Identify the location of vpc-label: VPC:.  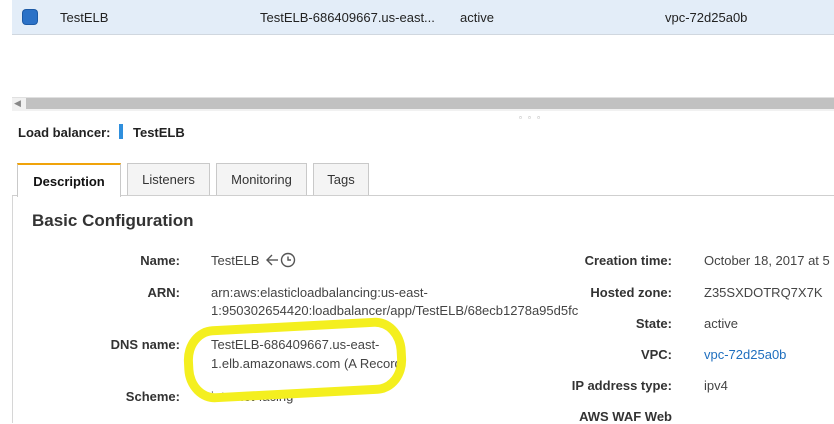
(656, 354).